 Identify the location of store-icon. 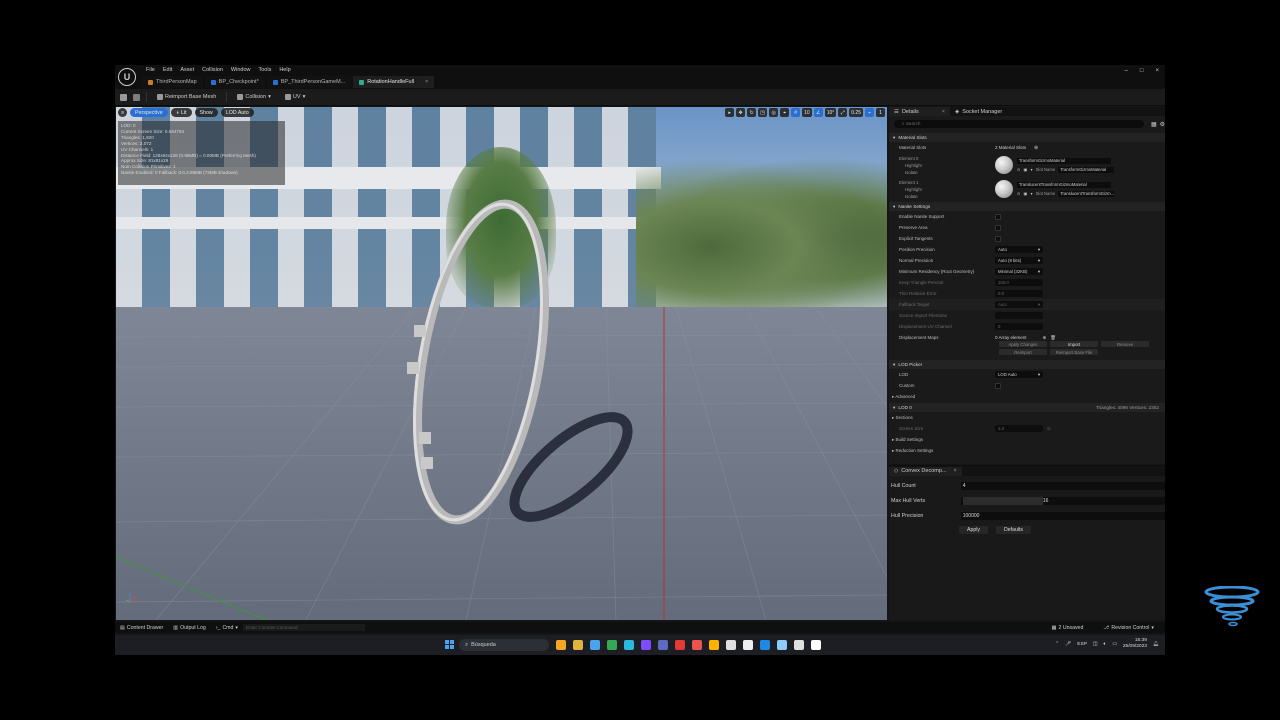
(646, 645).